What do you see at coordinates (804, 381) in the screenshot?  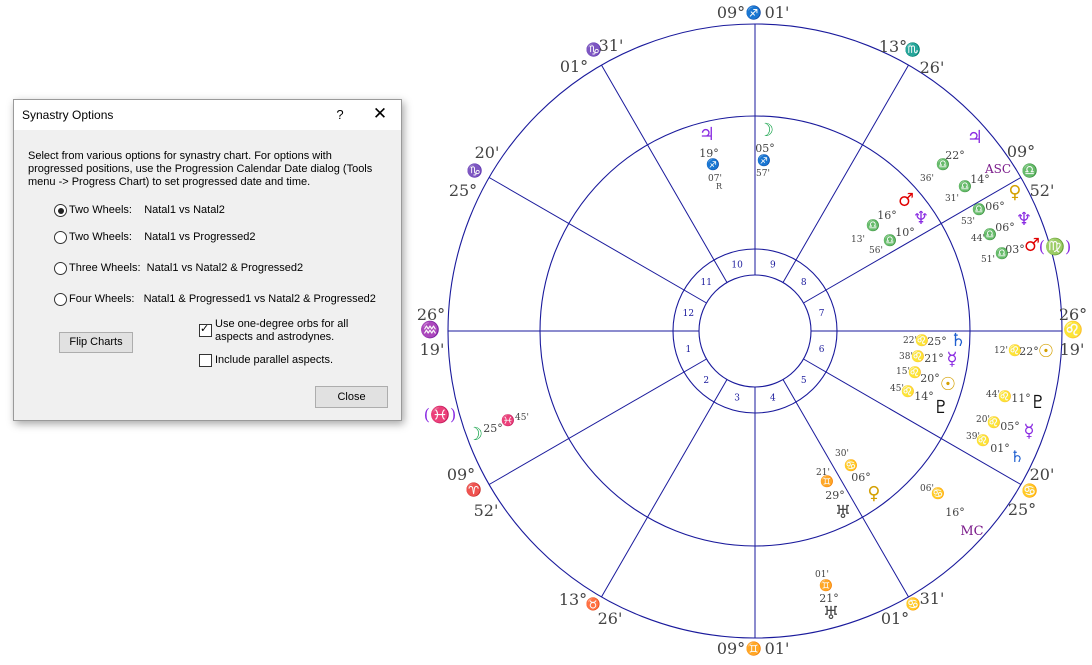 I see `house-number: 5` at bounding box center [804, 381].